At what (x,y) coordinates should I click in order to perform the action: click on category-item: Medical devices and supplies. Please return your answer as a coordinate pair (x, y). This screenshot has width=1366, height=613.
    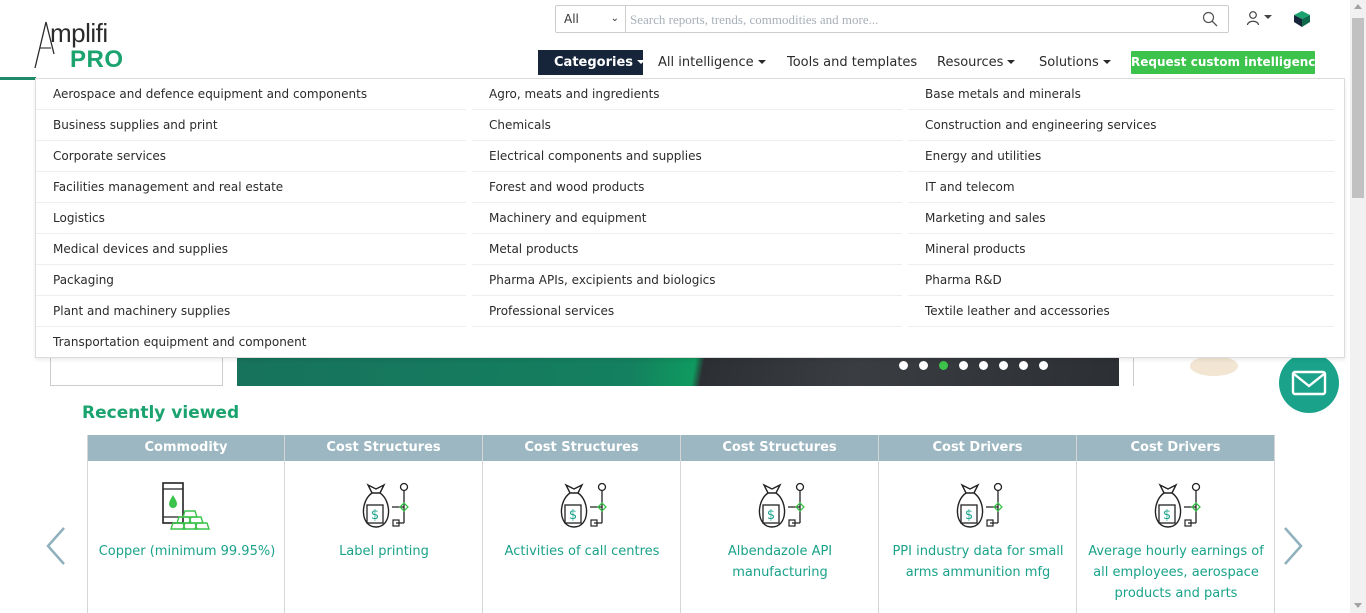
    Looking at the image, I should click on (251, 249).